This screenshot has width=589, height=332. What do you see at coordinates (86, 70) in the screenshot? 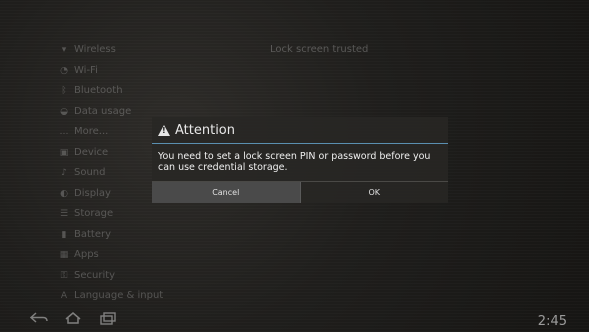
I see `settings-item-label: Wi-Fi` at bounding box center [86, 70].